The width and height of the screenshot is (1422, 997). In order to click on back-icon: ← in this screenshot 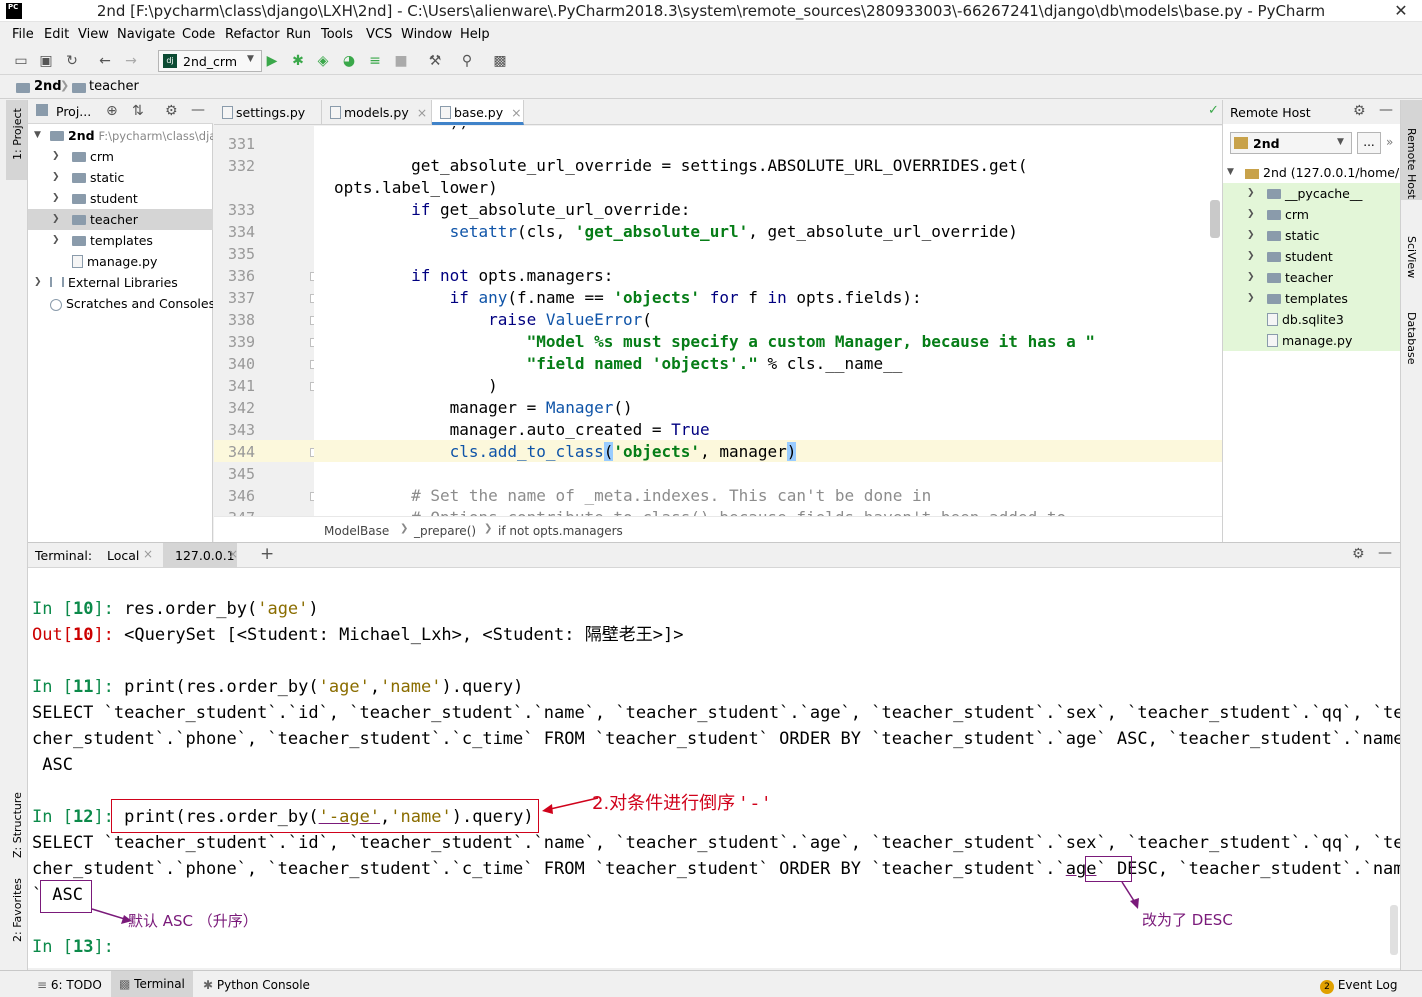, I will do `click(105, 61)`.